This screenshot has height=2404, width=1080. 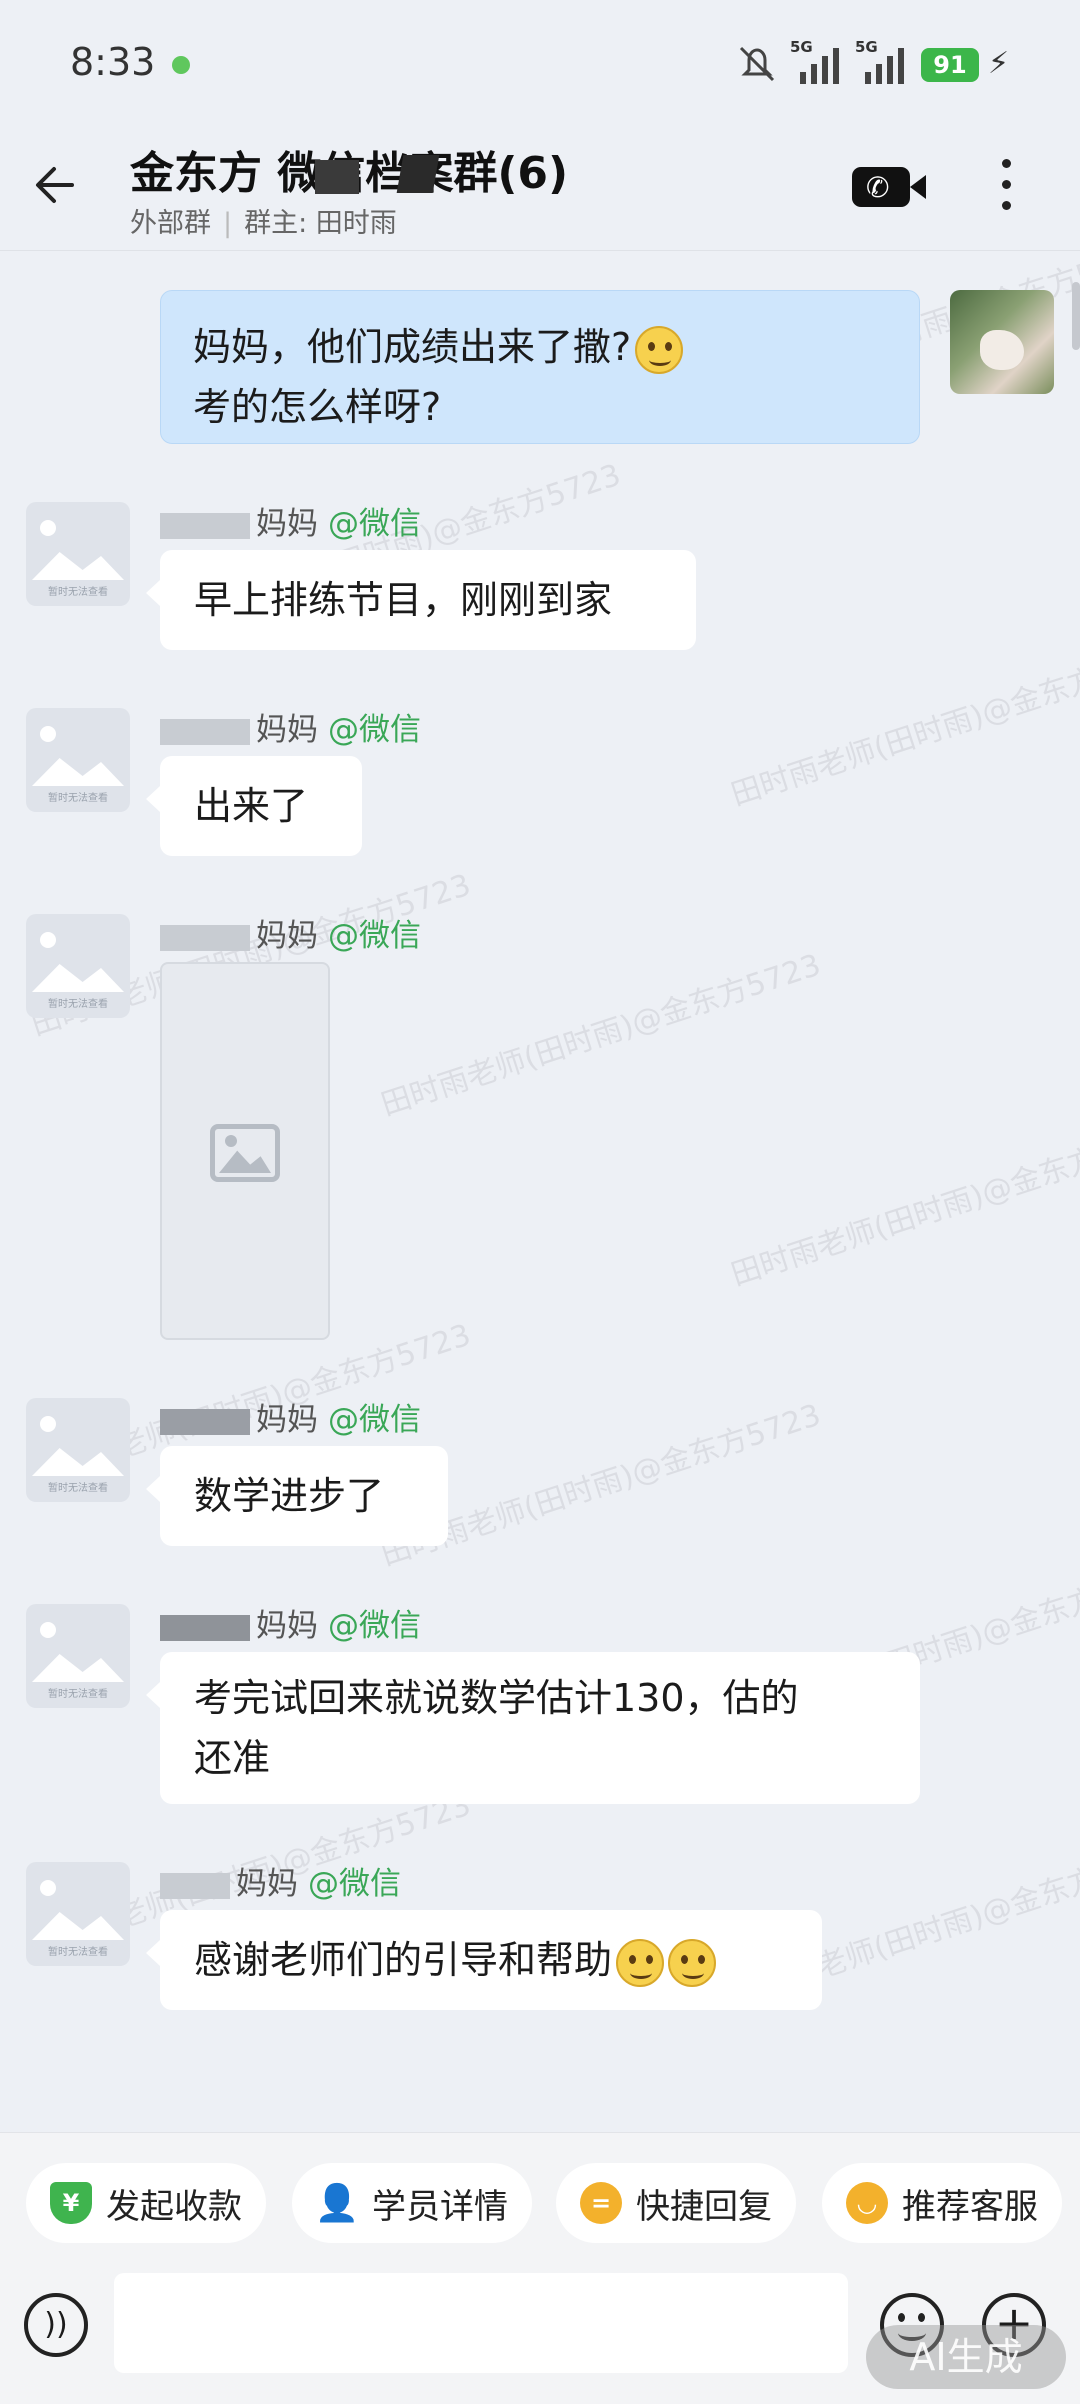 I want to click on message-text: 考完试回来就说数学估计130，估的, so click(x=496, y=1698).